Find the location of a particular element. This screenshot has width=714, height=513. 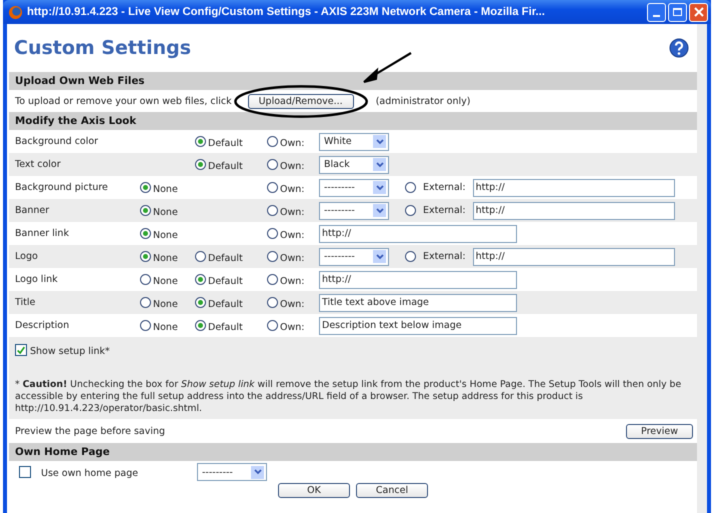

upload-instructions: To upload or remove your own web files, click is located at coordinates (123, 101).